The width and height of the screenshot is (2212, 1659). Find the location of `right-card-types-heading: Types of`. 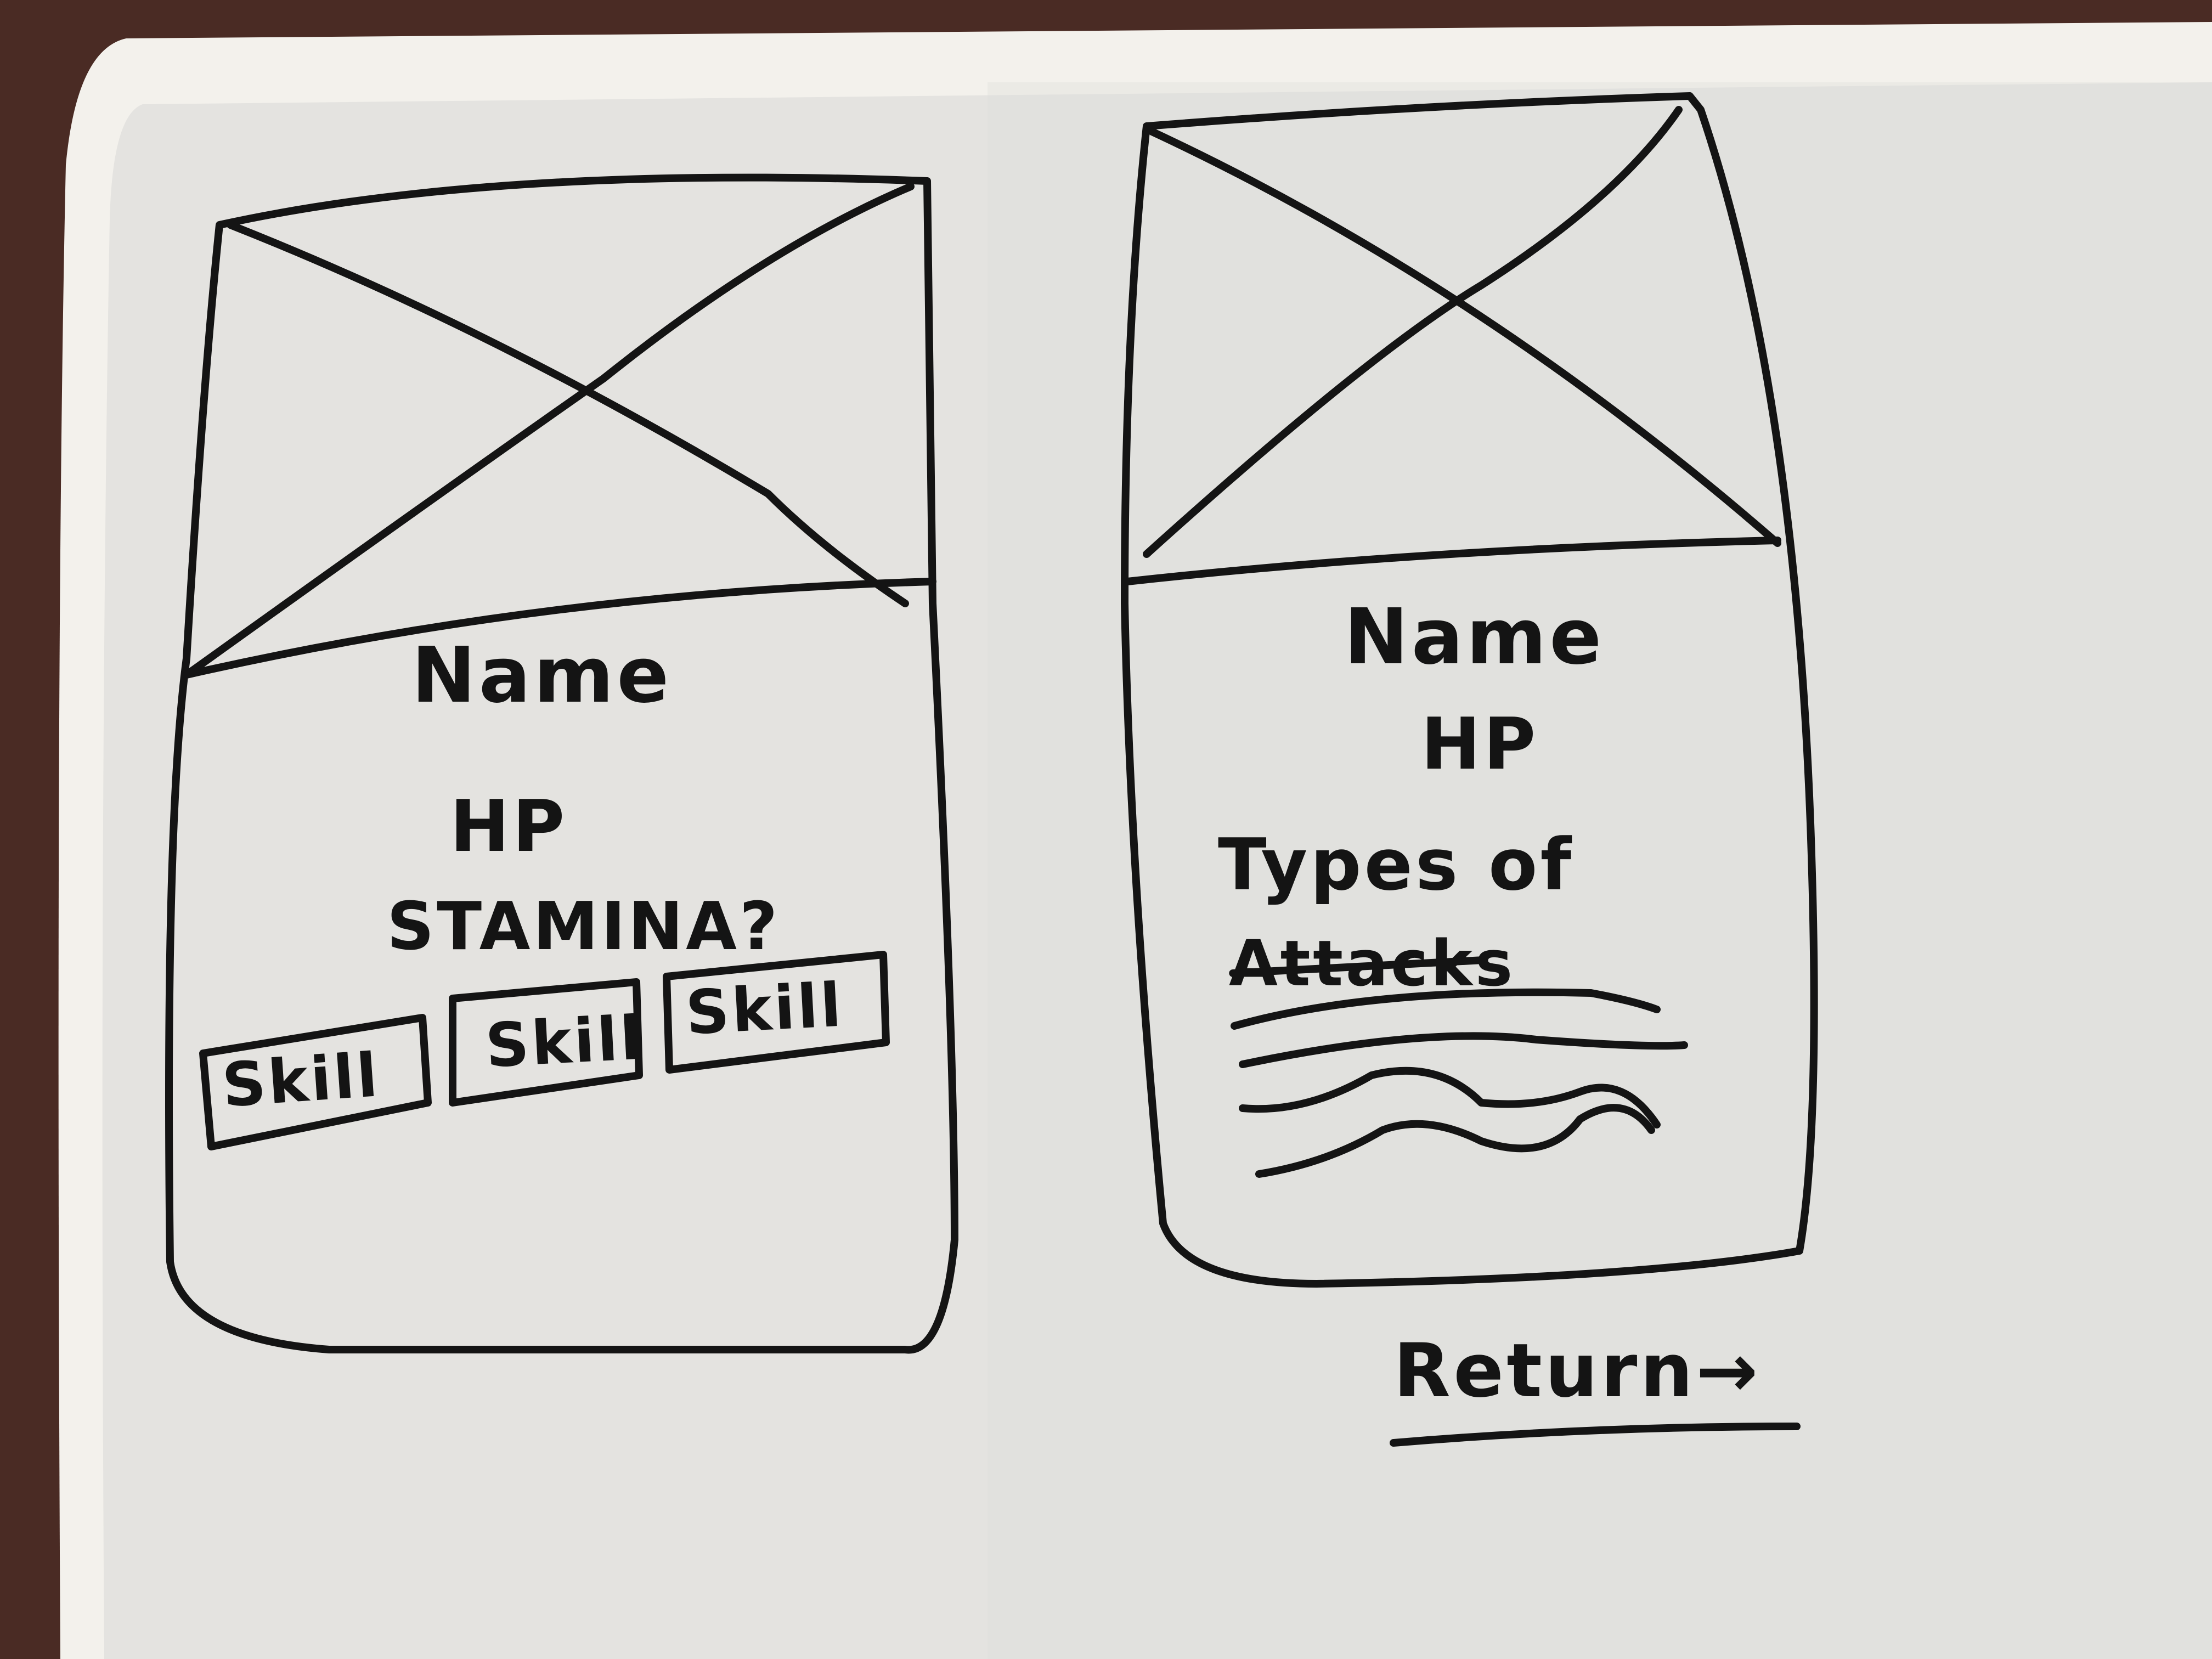

right-card-types-heading: Types of is located at coordinates (1396, 864).